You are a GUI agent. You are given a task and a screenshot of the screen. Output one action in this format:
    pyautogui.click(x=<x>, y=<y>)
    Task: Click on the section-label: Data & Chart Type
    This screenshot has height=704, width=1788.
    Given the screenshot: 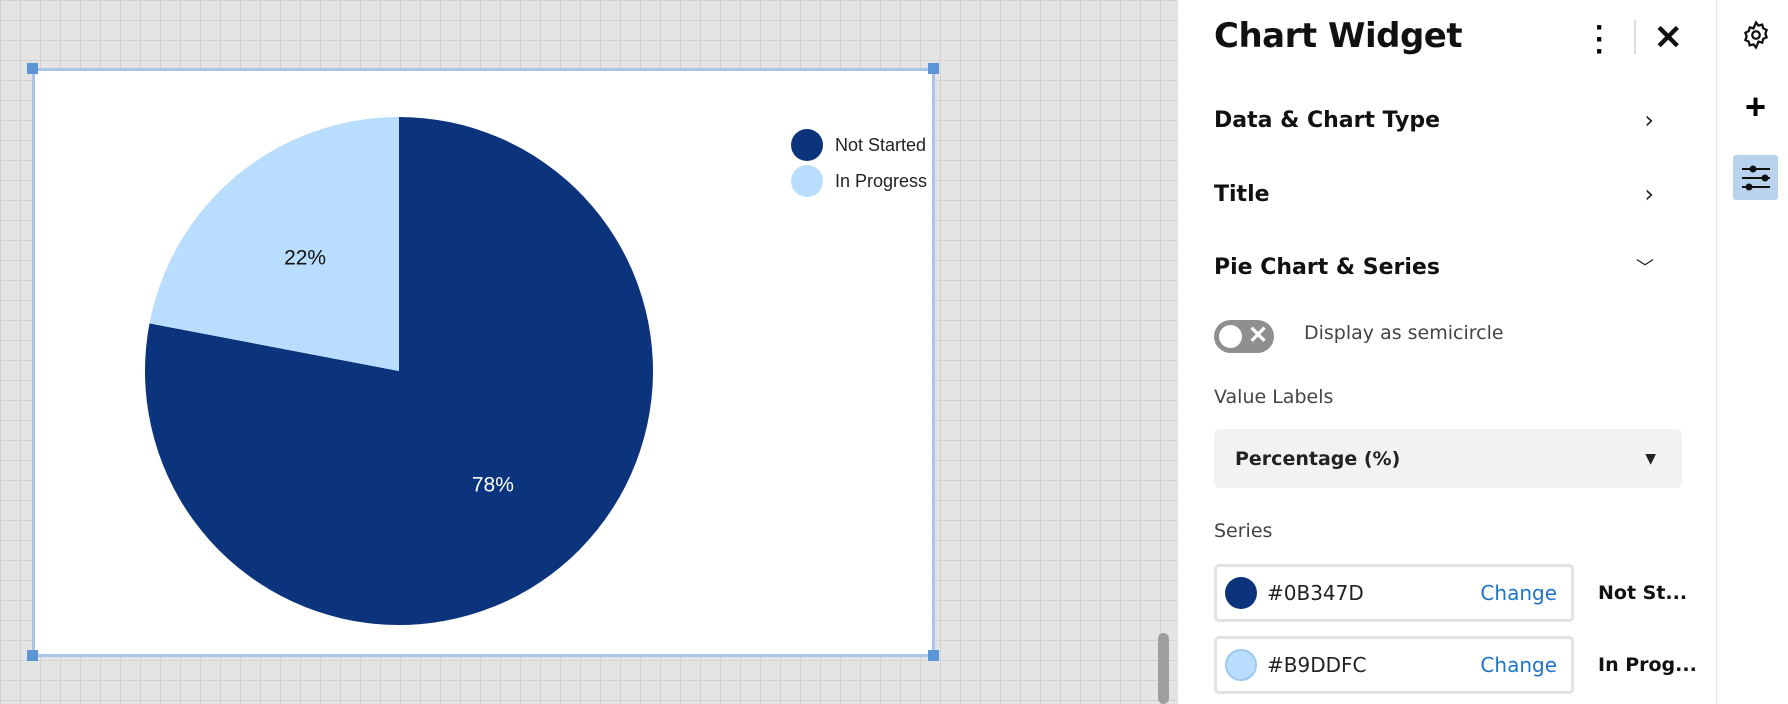 What is the action you would take?
    pyautogui.click(x=1327, y=120)
    